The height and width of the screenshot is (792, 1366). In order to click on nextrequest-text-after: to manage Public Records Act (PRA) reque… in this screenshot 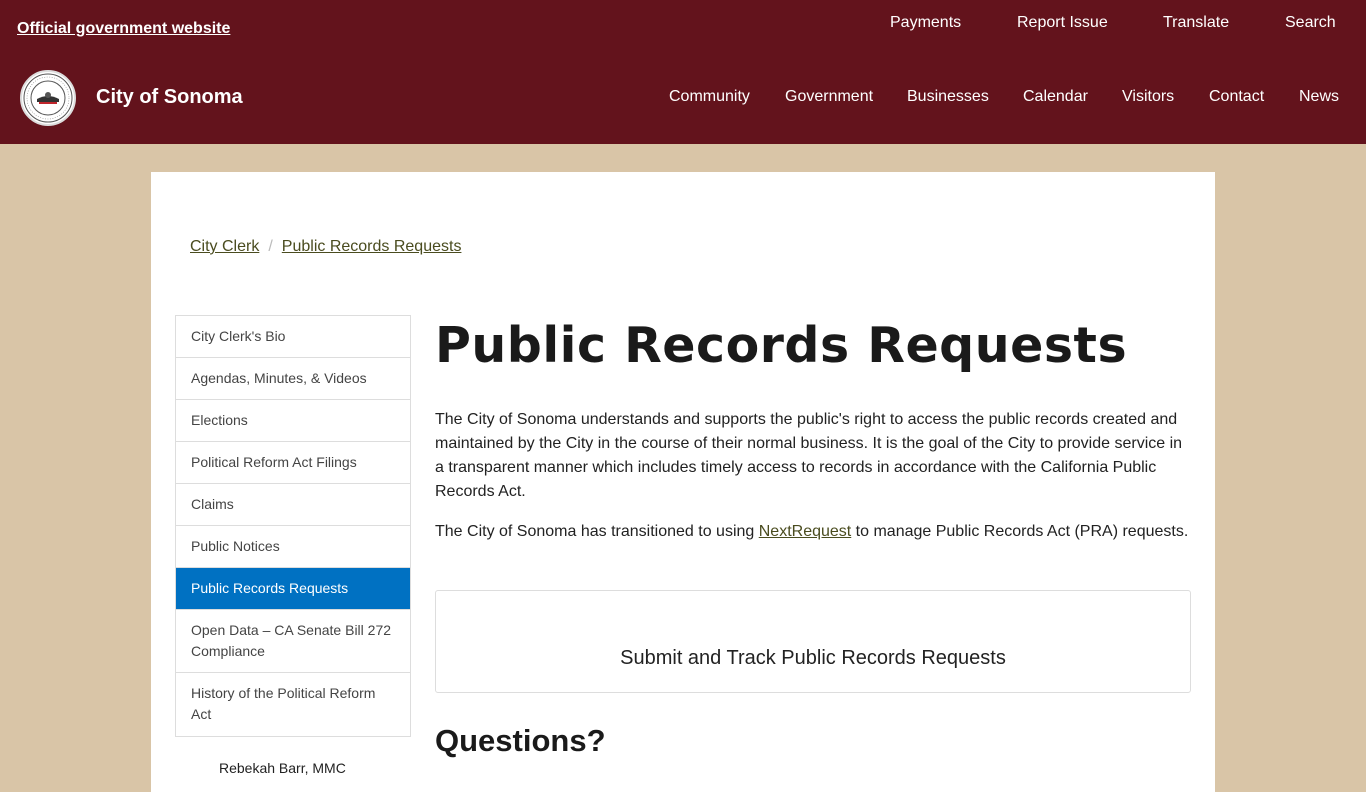, I will do `click(1020, 531)`.